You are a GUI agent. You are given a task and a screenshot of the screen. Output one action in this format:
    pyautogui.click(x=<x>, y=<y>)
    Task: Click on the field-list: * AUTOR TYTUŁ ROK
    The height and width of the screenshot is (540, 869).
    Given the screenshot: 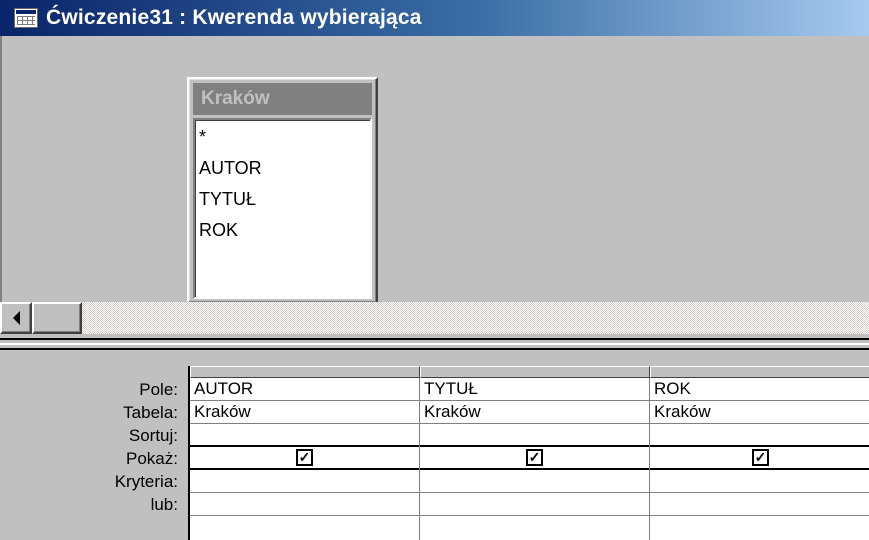 What is the action you would take?
    pyautogui.click(x=282, y=208)
    